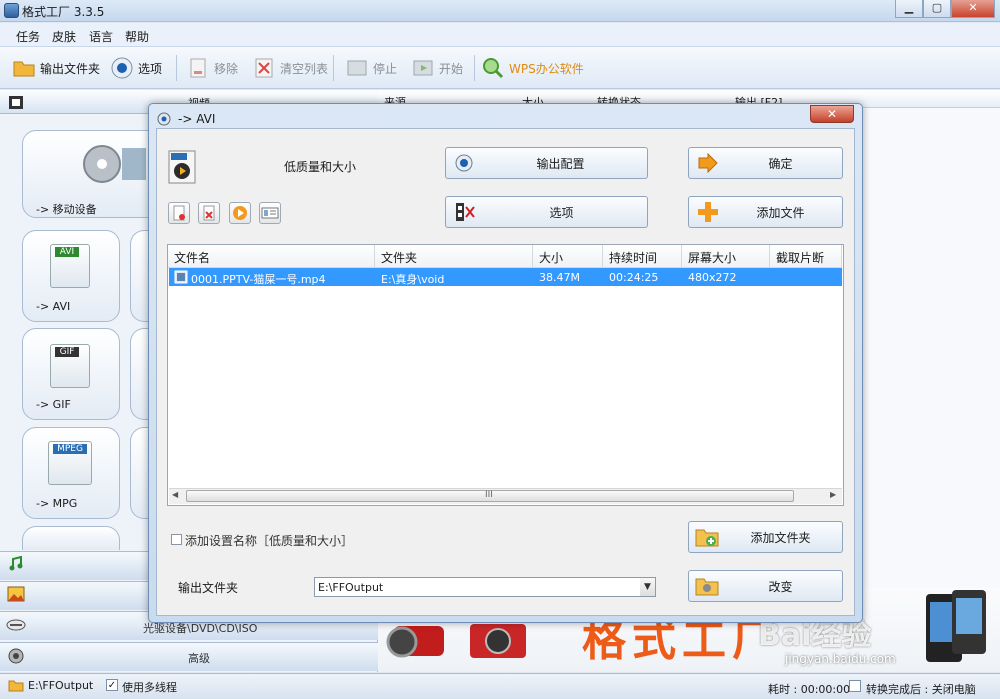 The width and height of the screenshot is (1000, 699). I want to click on scroll-right-arrow: ▶, so click(833, 494).